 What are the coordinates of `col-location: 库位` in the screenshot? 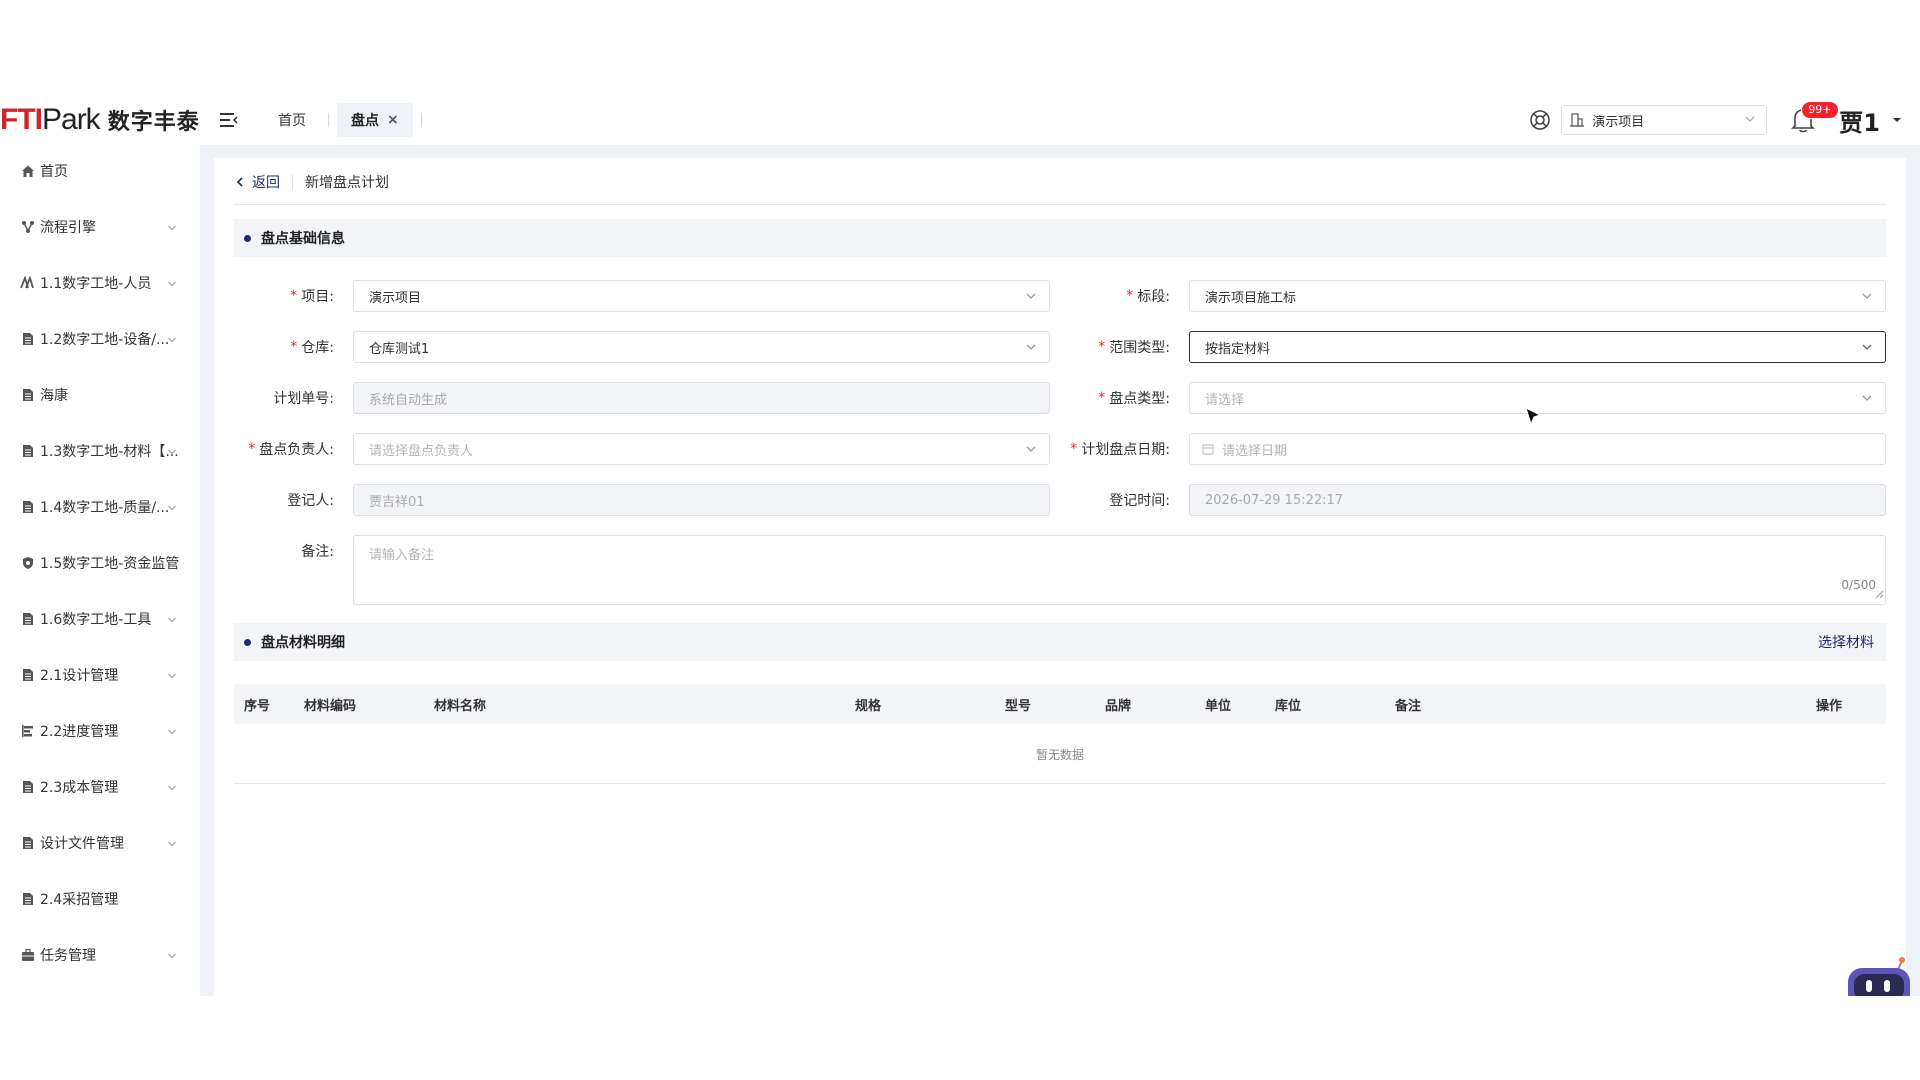 It's located at (1288, 706).